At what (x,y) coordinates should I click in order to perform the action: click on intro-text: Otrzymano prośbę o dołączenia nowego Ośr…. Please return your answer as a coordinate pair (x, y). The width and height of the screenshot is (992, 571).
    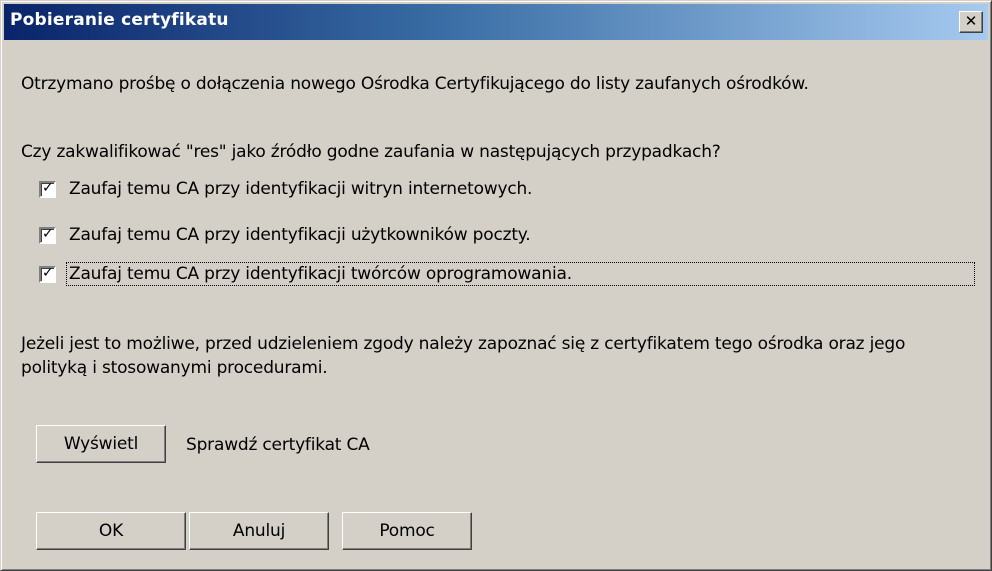
    Looking at the image, I should click on (415, 84).